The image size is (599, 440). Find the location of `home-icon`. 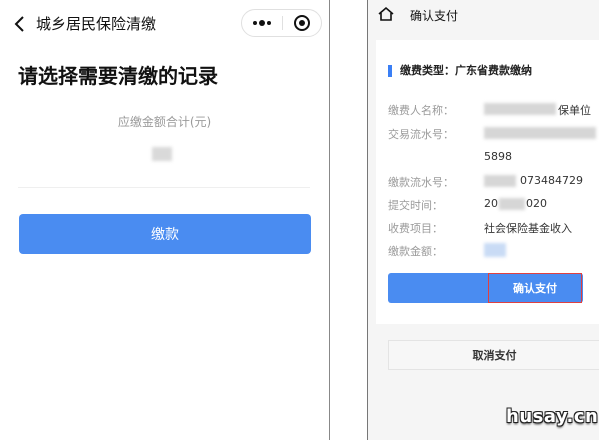

home-icon is located at coordinates (386, 13).